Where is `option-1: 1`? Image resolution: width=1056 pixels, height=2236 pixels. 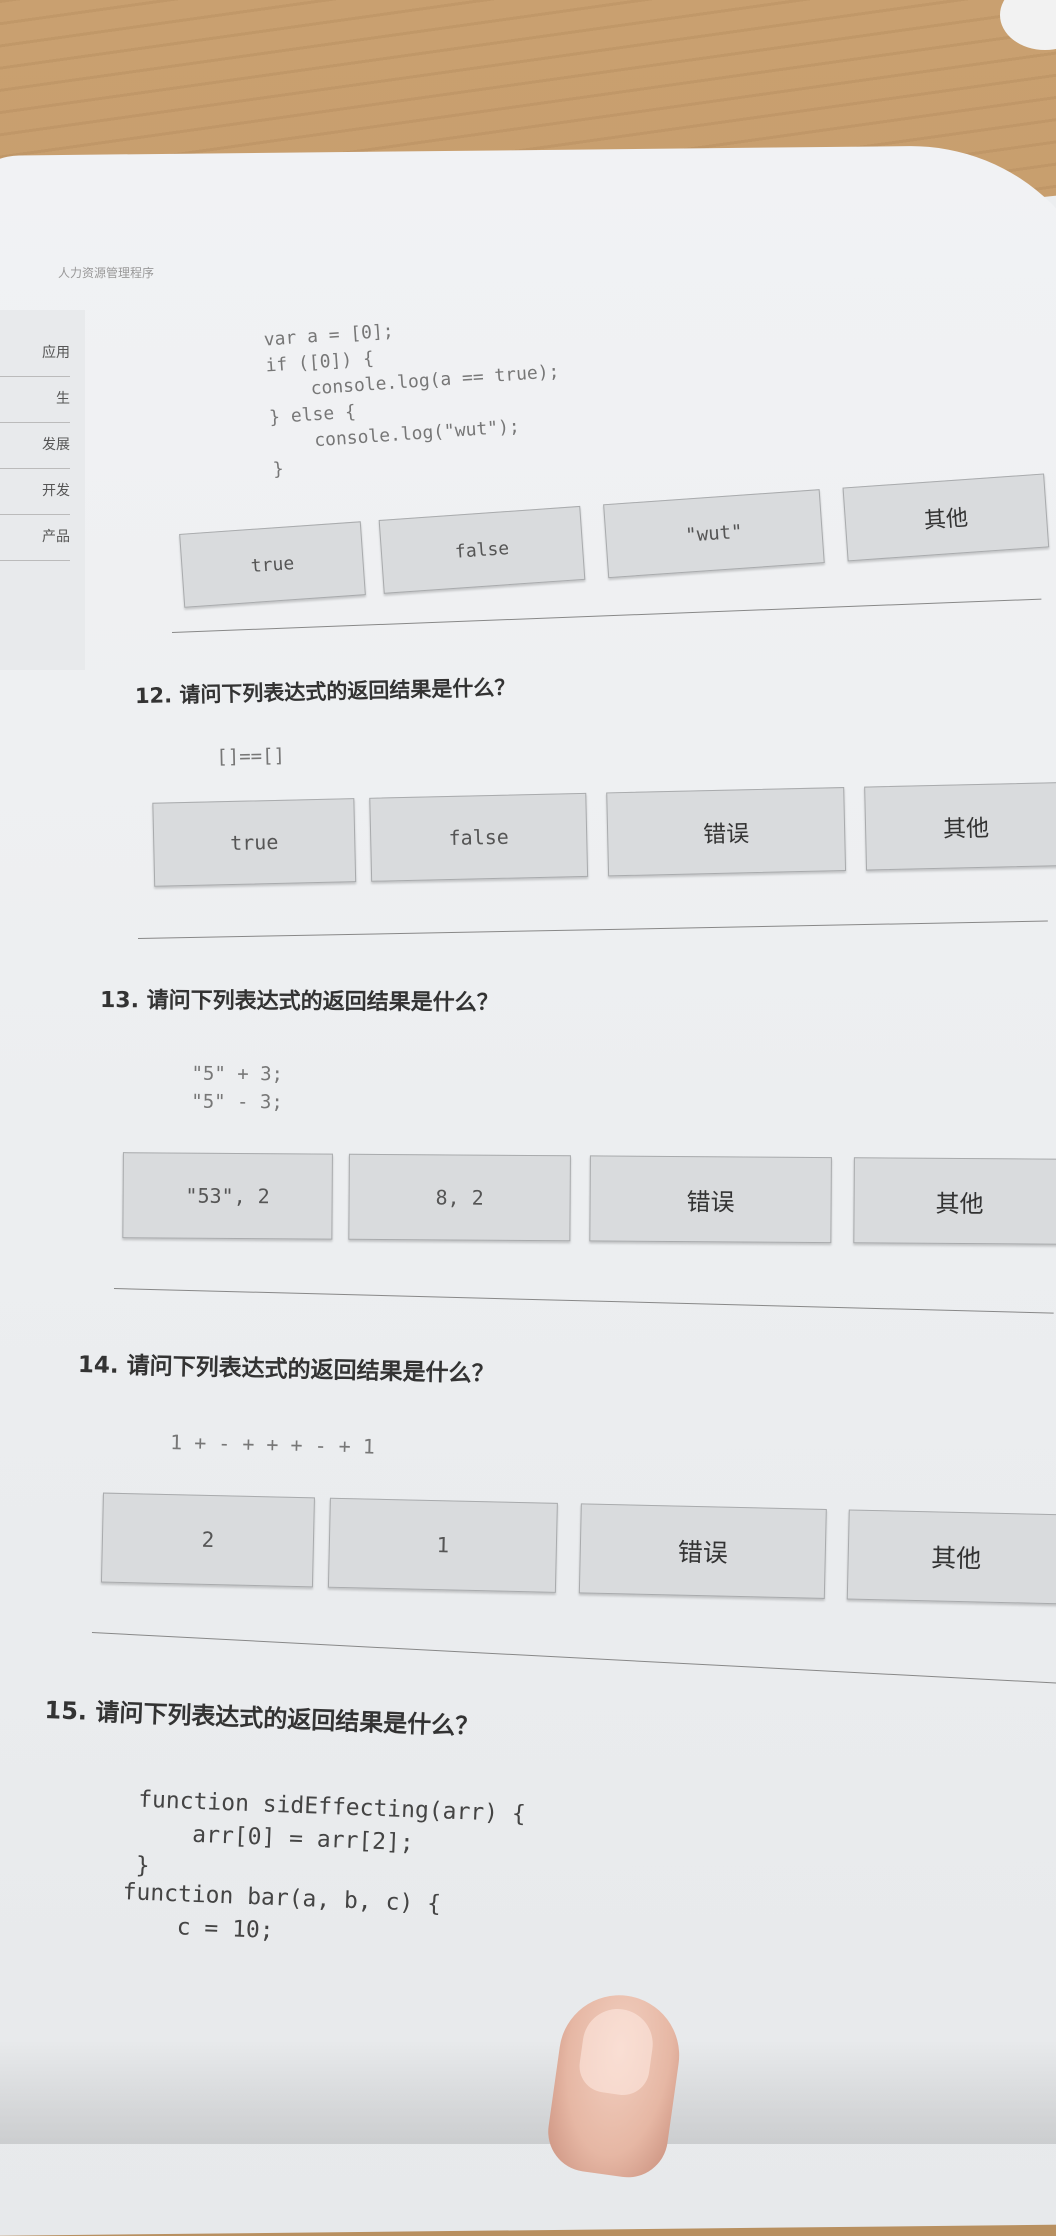 option-1: 1 is located at coordinates (442, 1545).